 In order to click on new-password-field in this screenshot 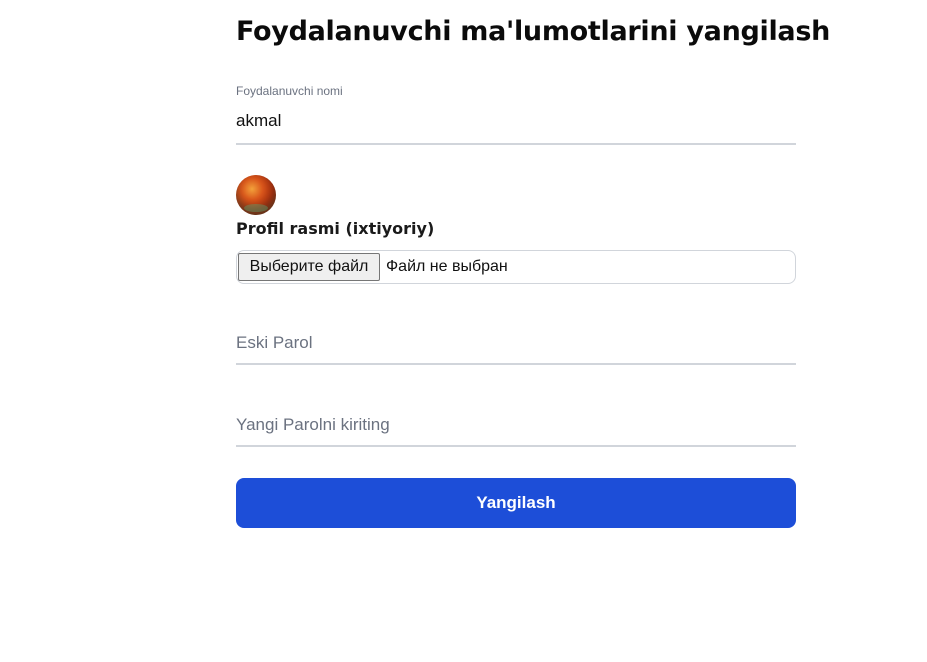, I will do `click(516, 431)`.